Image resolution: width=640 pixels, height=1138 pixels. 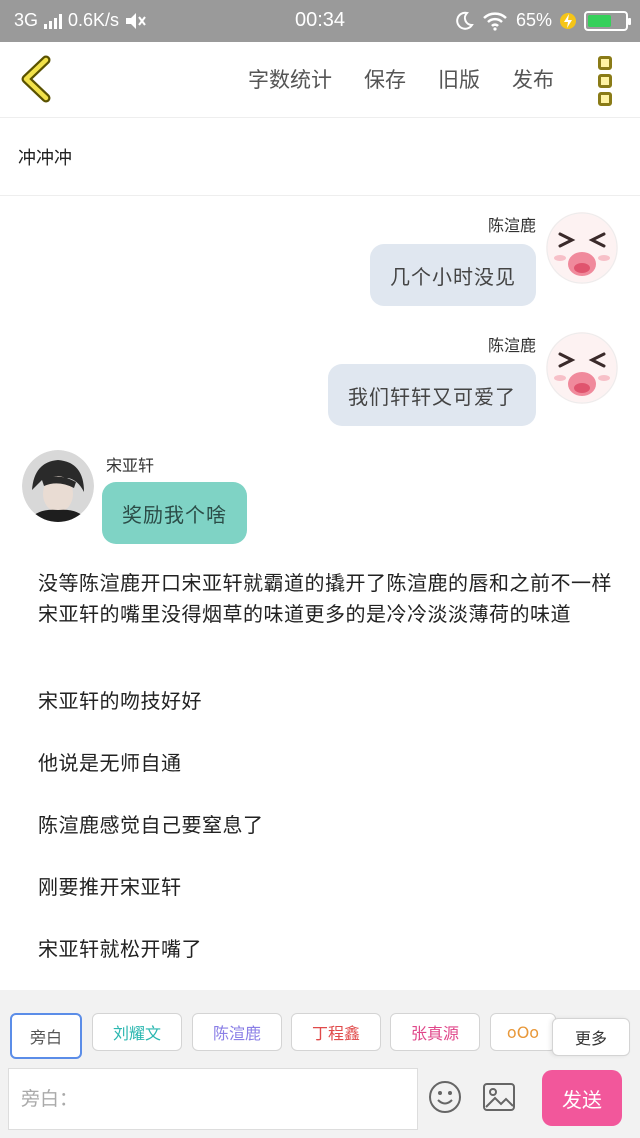 What do you see at coordinates (37, 79) in the screenshot?
I see `back-arrow-icon` at bounding box center [37, 79].